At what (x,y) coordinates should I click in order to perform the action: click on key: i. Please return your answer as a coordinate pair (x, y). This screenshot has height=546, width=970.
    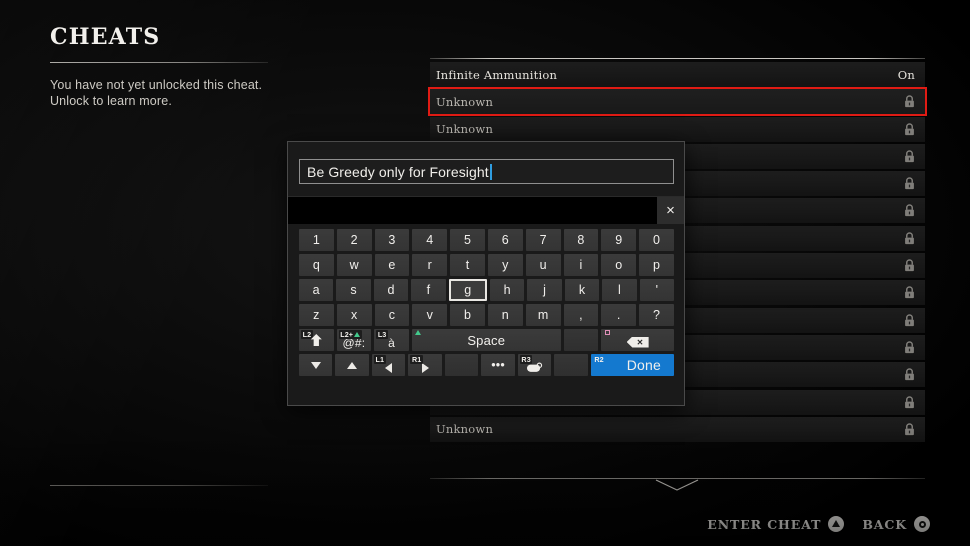
    Looking at the image, I should click on (581, 265).